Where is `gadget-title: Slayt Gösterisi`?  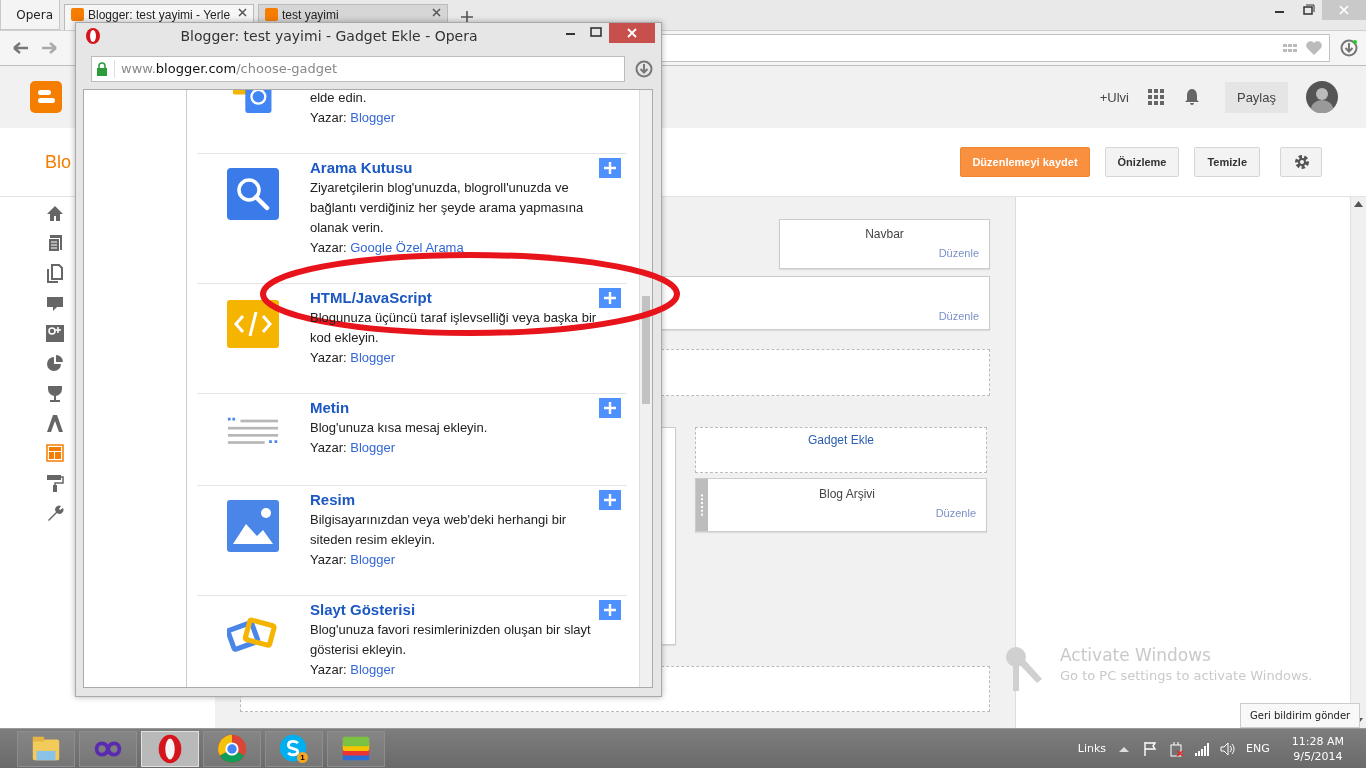 gadget-title: Slayt Gösterisi is located at coordinates (454, 610).